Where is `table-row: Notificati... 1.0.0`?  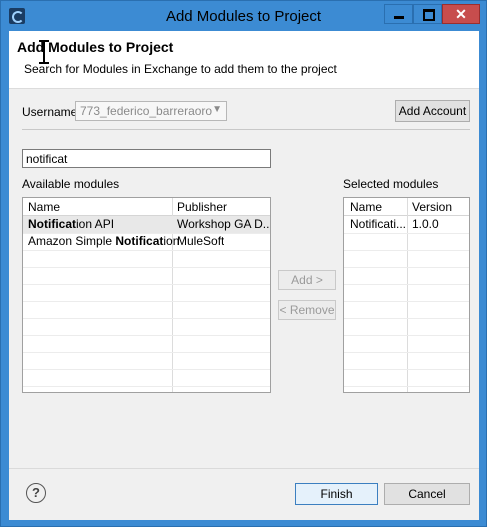
table-row: Notificati... 1.0.0 is located at coordinates (406, 225).